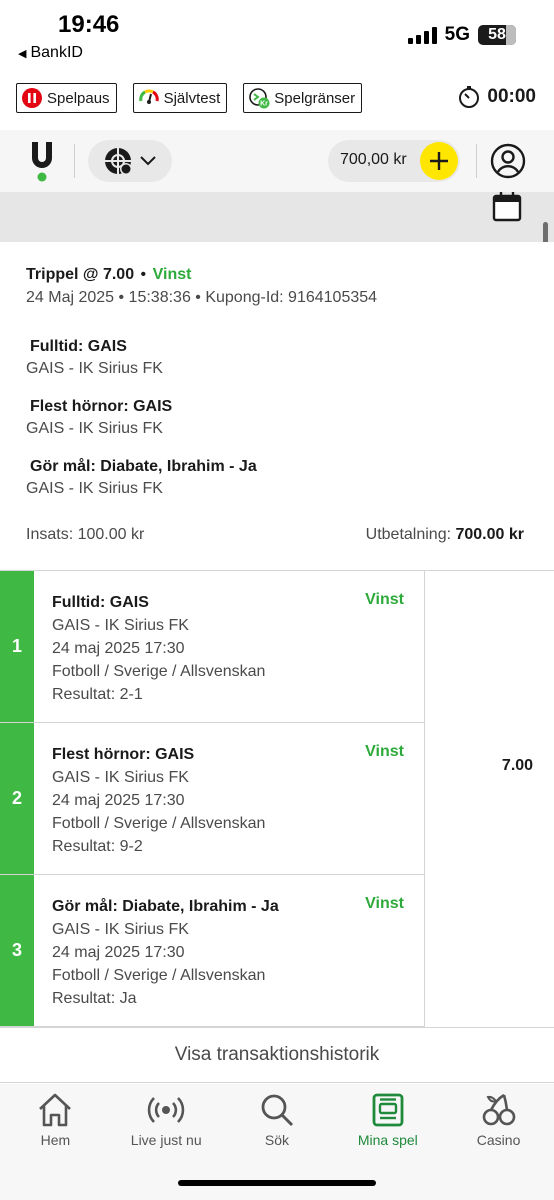  I want to click on leg-title: Flest hörnor: GAIS, so click(123, 754).